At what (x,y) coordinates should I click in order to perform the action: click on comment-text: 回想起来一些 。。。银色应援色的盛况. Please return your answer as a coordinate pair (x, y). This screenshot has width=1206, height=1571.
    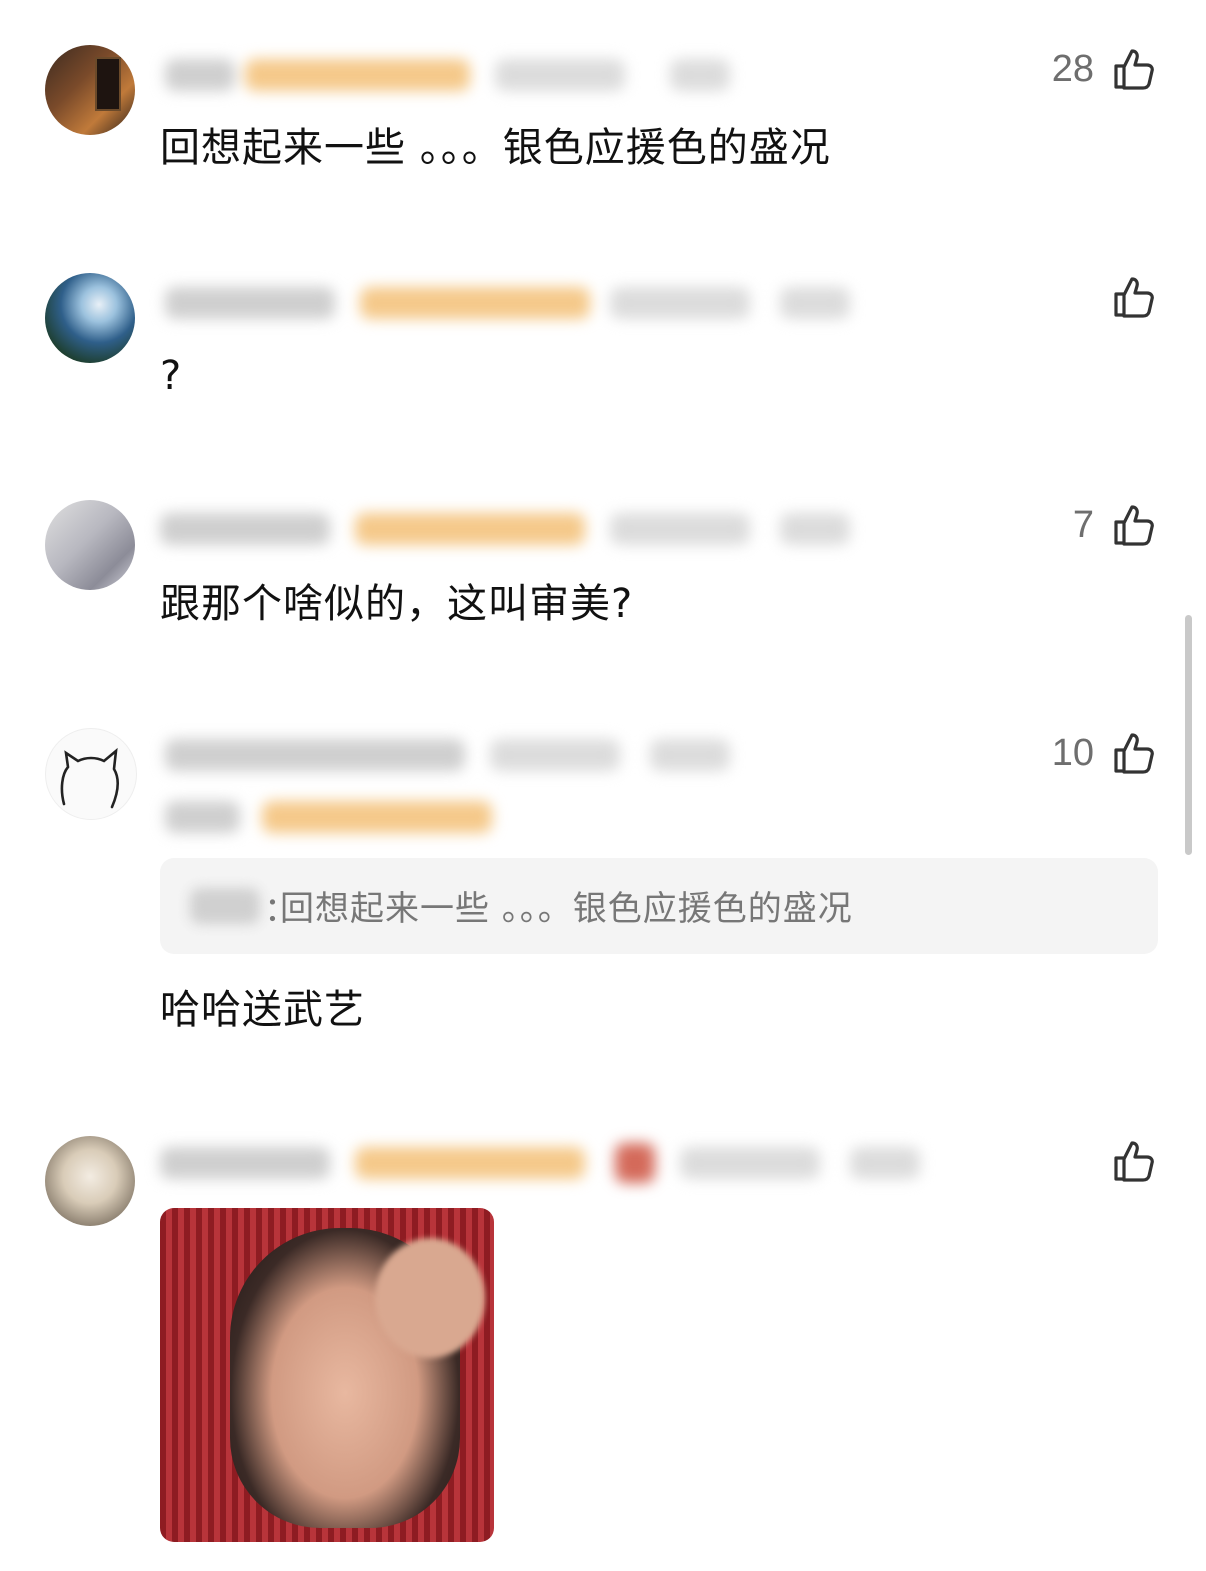
    Looking at the image, I should click on (495, 148).